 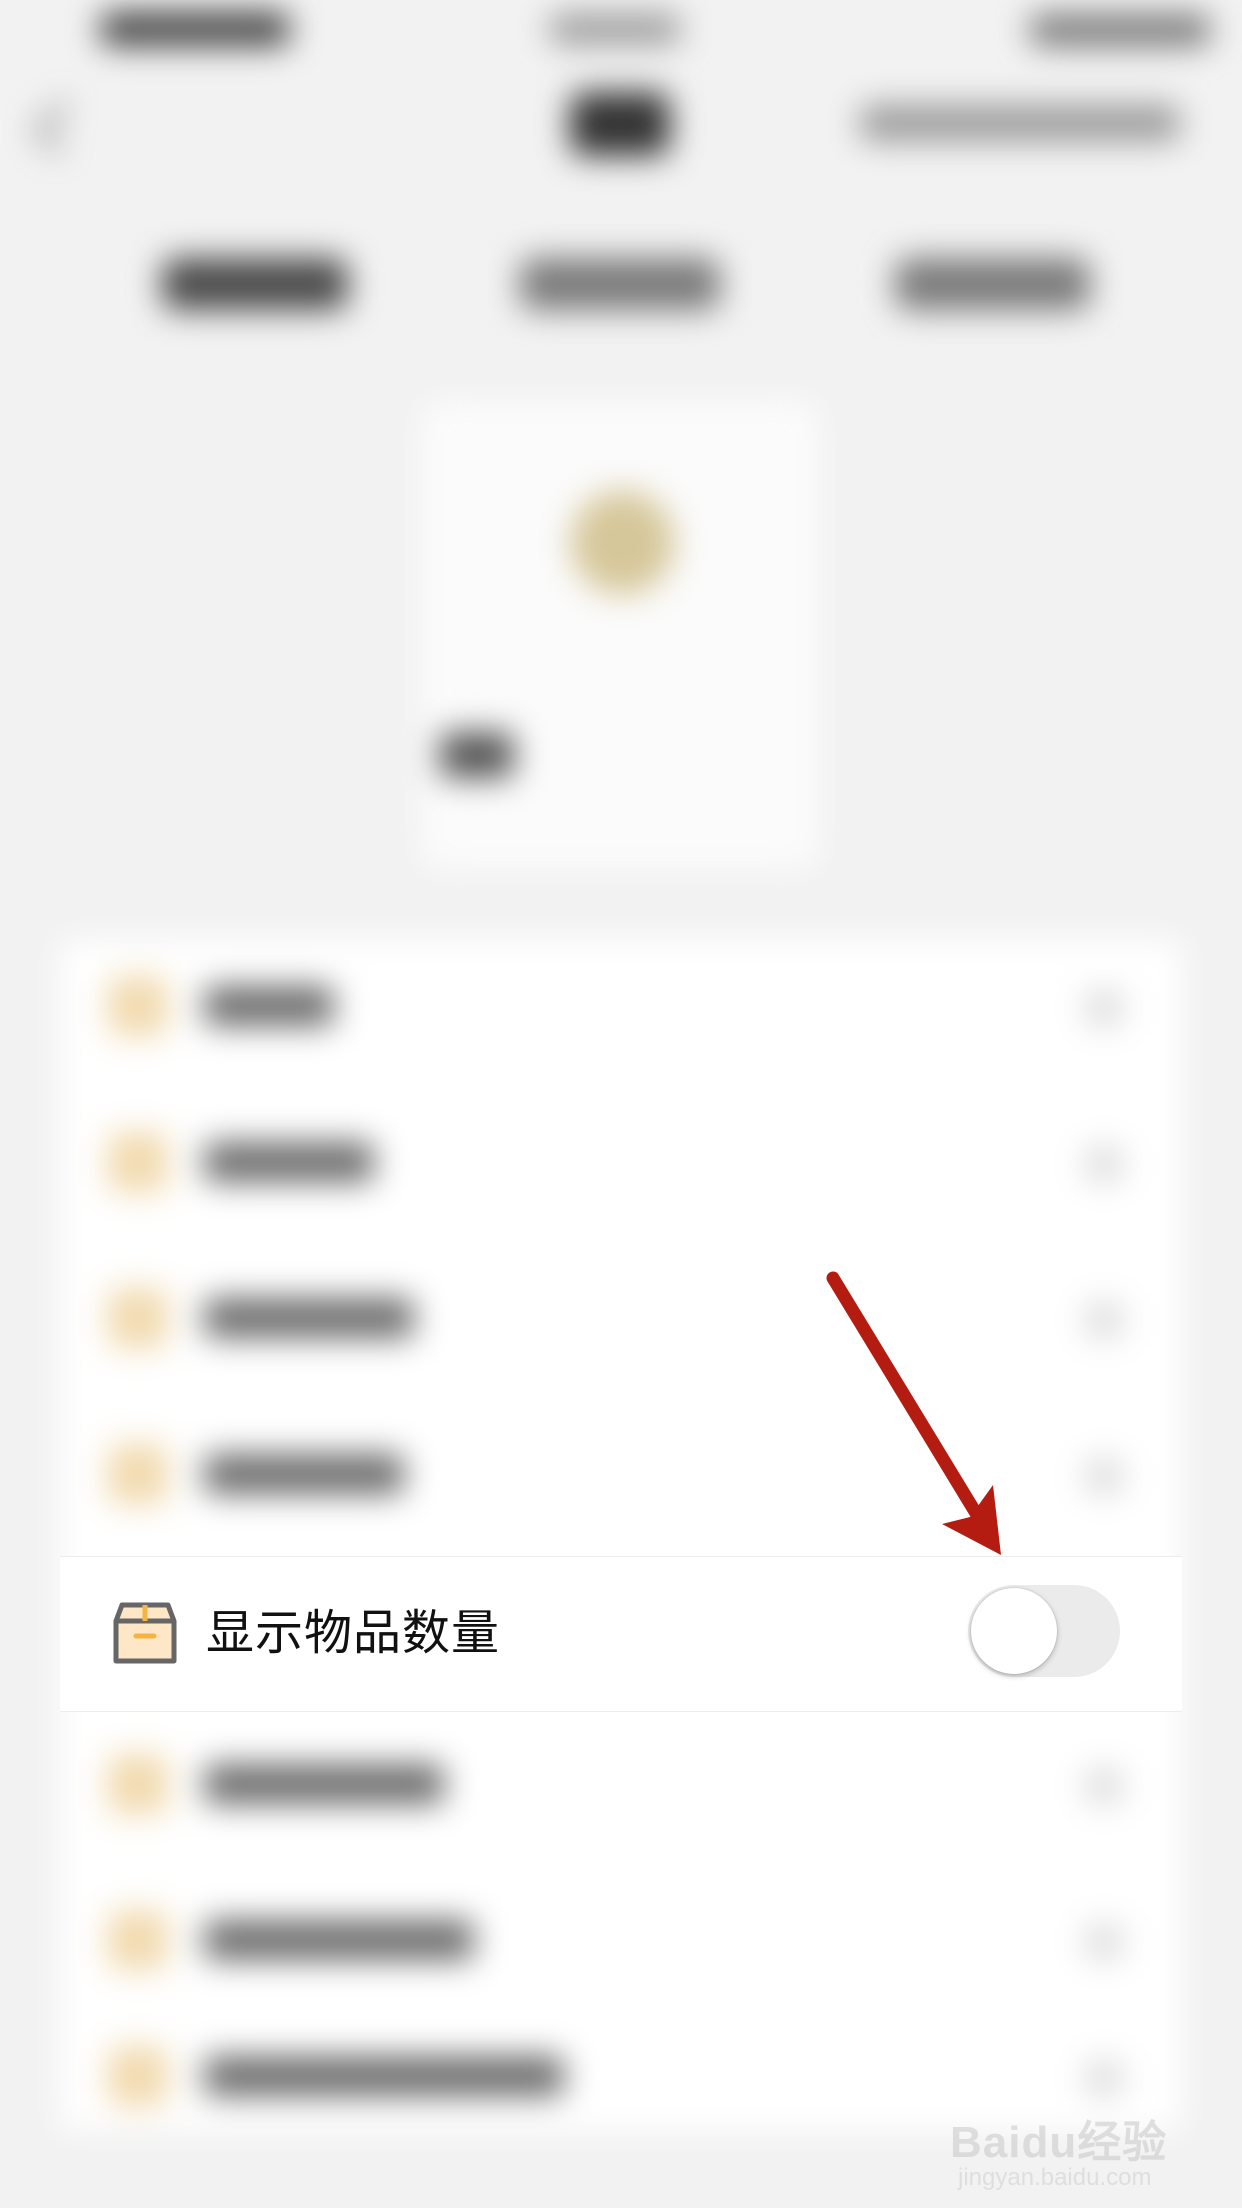 What do you see at coordinates (615, 29) in the screenshot?
I see `status-center` at bounding box center [615, 29].